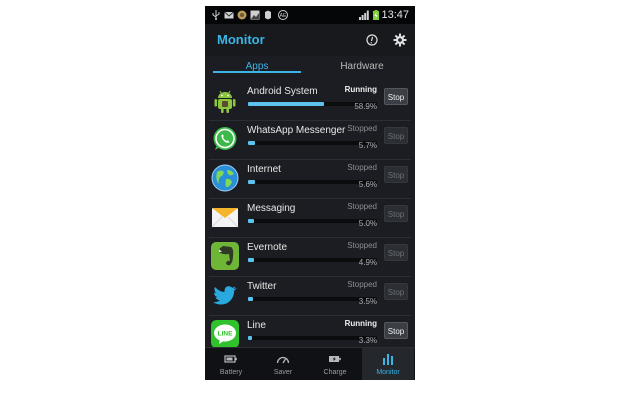 This screenshot has height=400, width=620. Describe the element at coordinates (225, 295) in the screenshot. I see `twitter-bird-icon` at that location.